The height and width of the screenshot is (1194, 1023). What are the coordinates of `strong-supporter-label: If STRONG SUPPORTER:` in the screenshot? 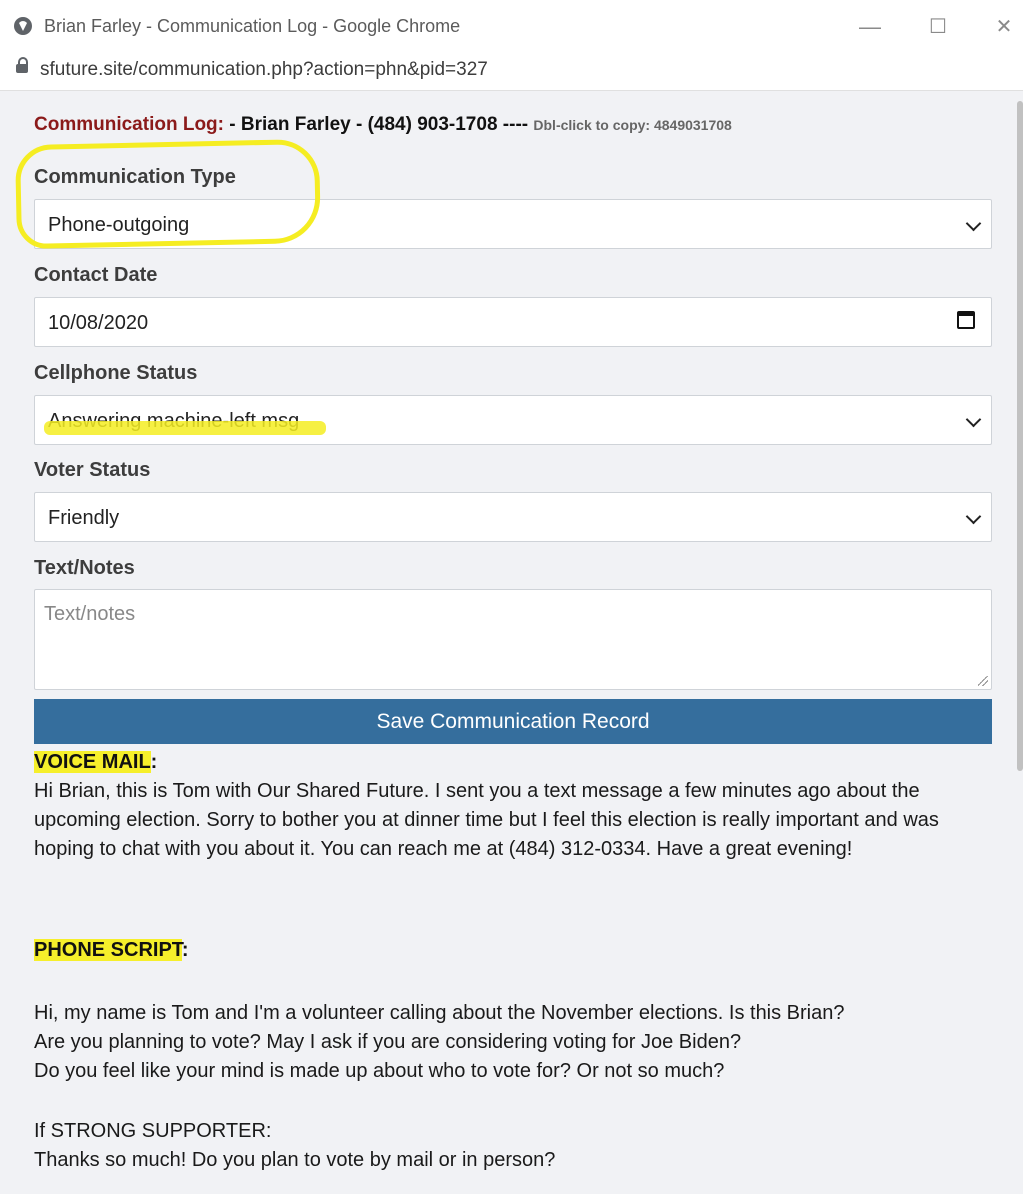 It's located at (153, 1131).